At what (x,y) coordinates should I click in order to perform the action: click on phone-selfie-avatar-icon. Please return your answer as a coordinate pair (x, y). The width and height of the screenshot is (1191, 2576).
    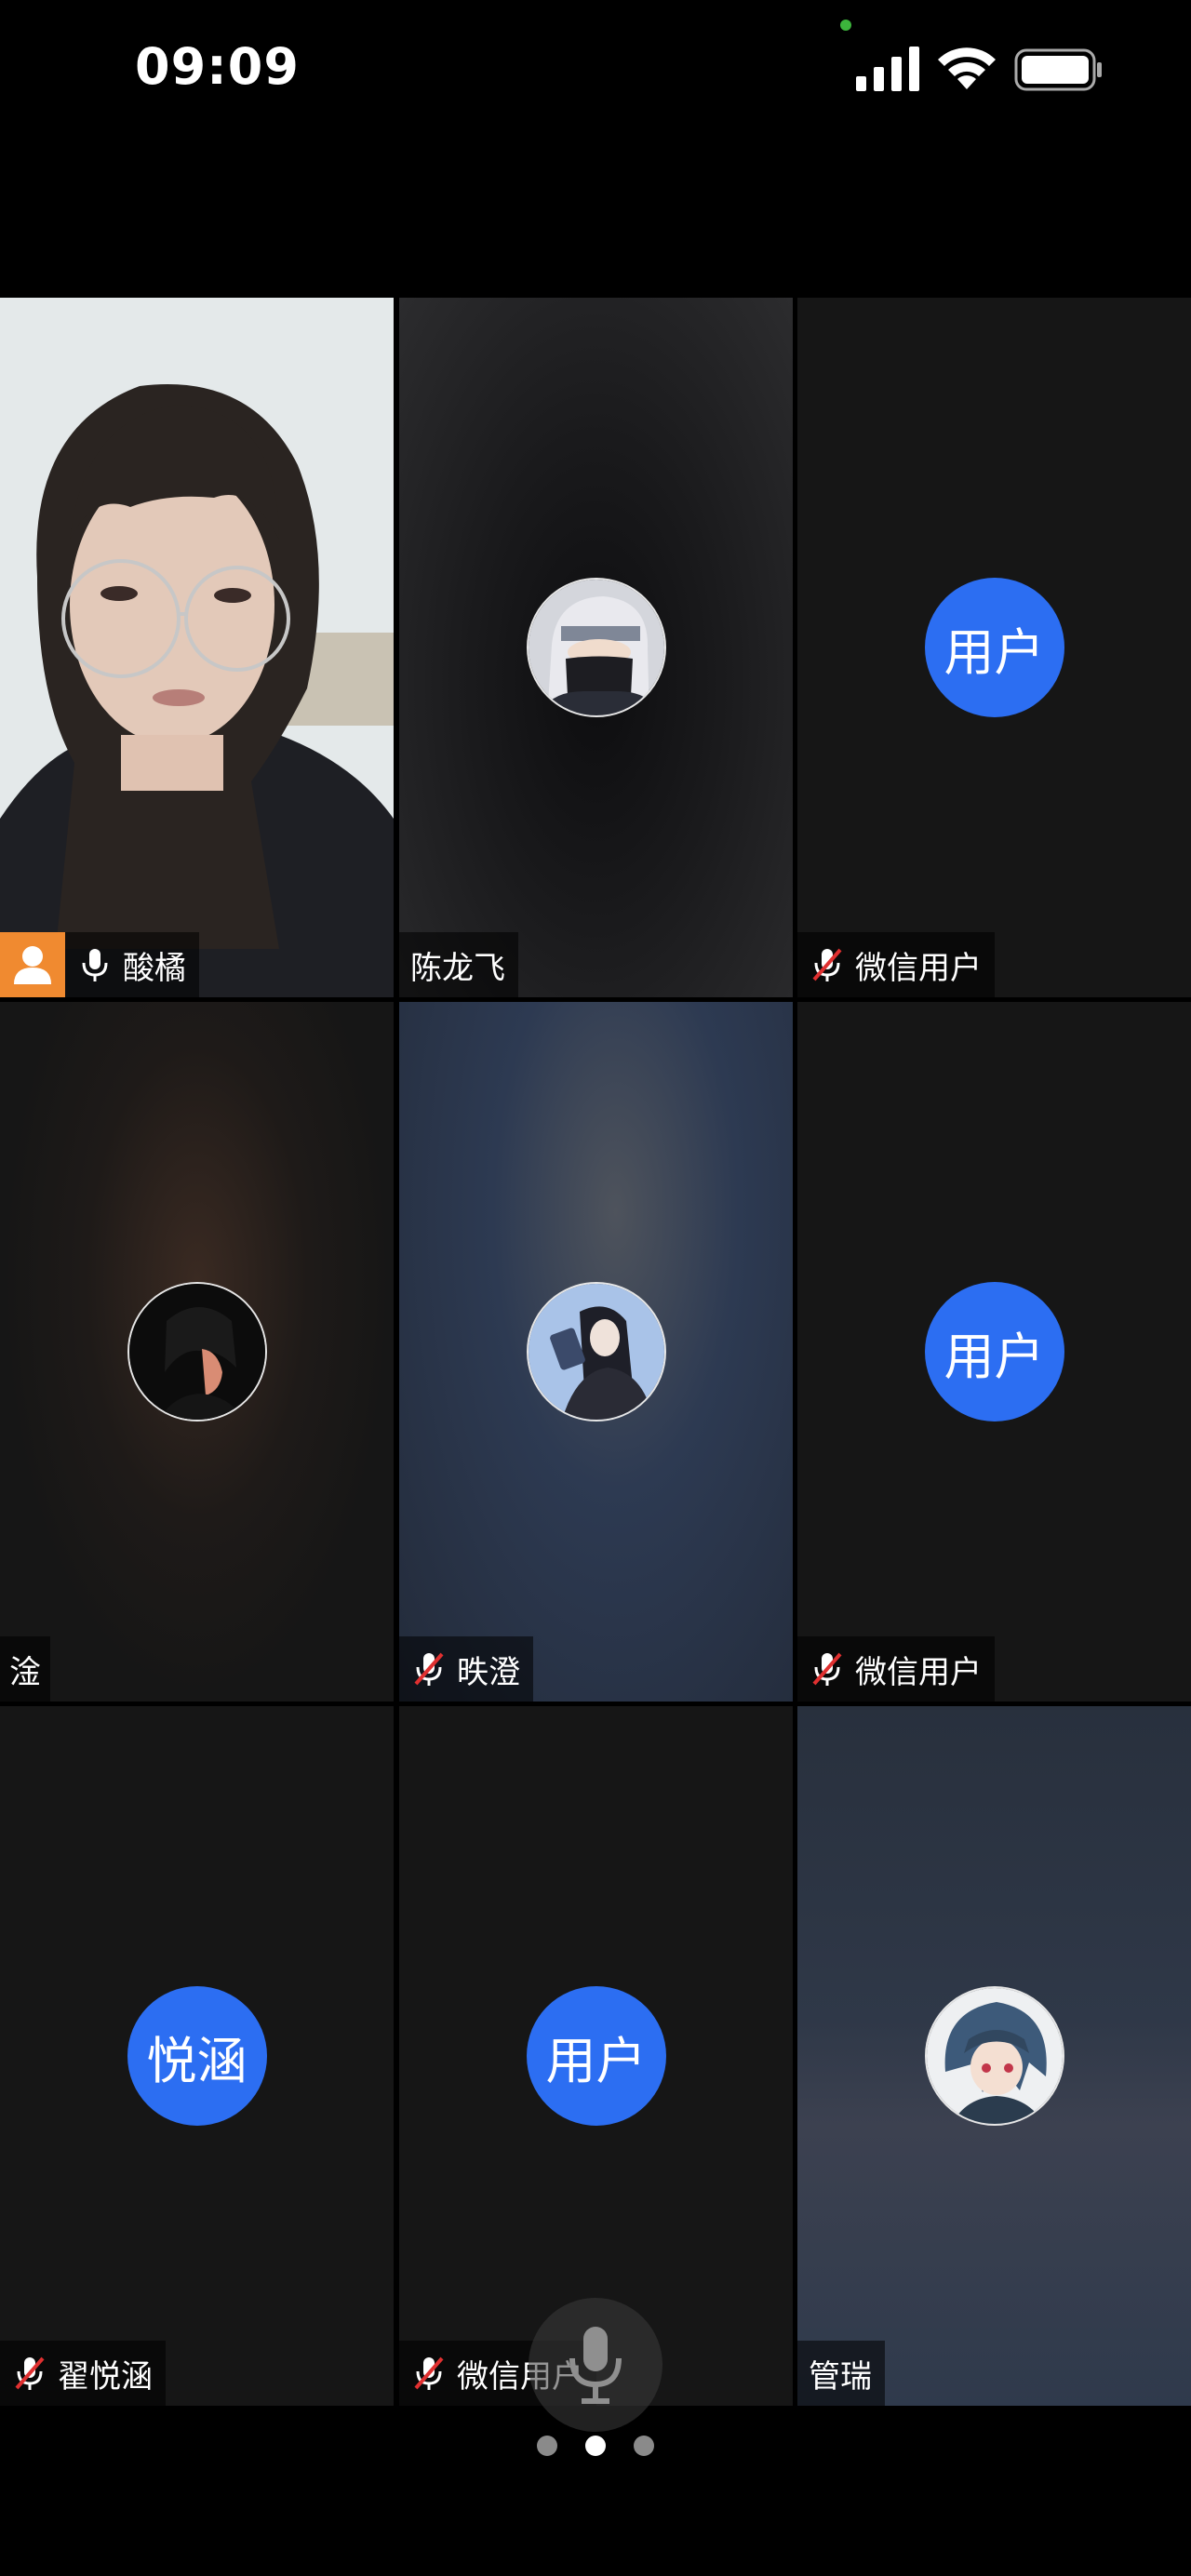
    Looking at the image, I should click on (596, 1351).